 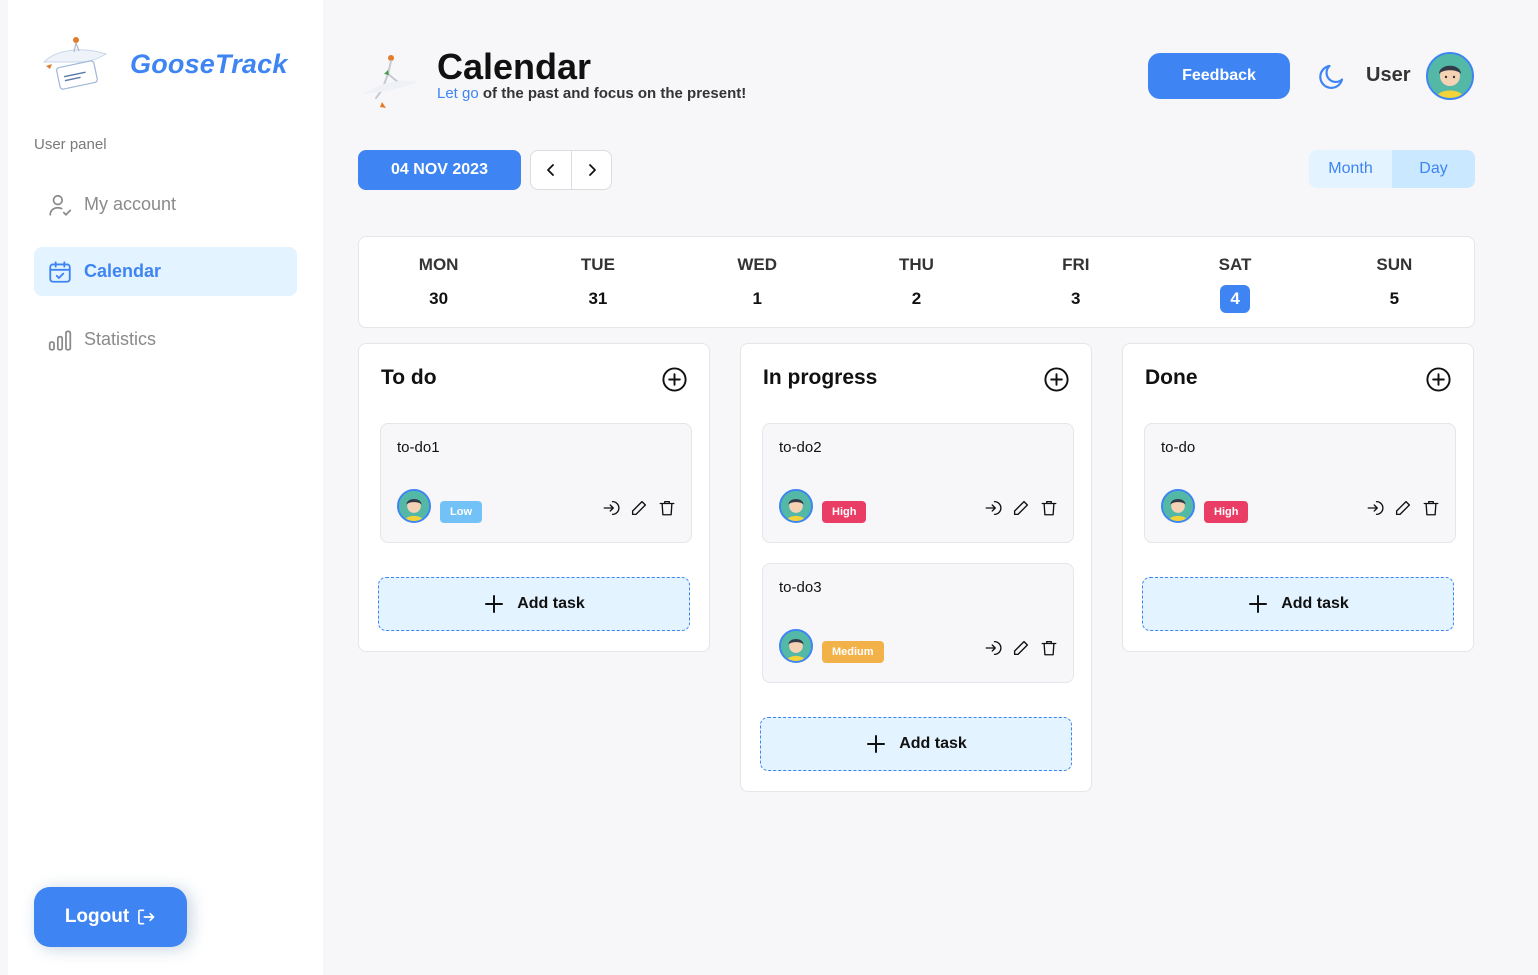 I want to click on task-text: to-do2, so click(x=800, y=447).